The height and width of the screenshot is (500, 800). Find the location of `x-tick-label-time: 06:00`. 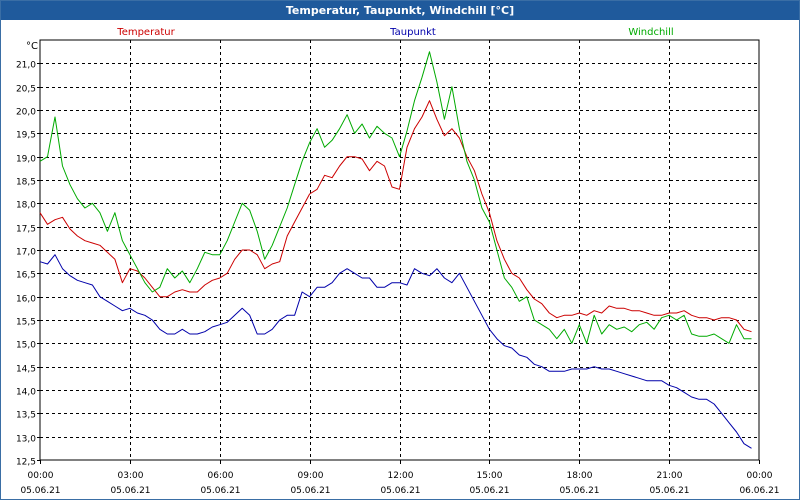

x-tick-label-time: 06:00 is located at coordinates (221, 476).